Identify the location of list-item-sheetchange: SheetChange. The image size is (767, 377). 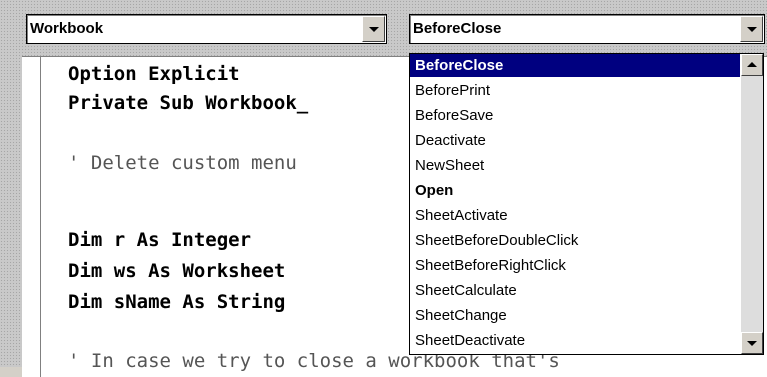
(575, 315).